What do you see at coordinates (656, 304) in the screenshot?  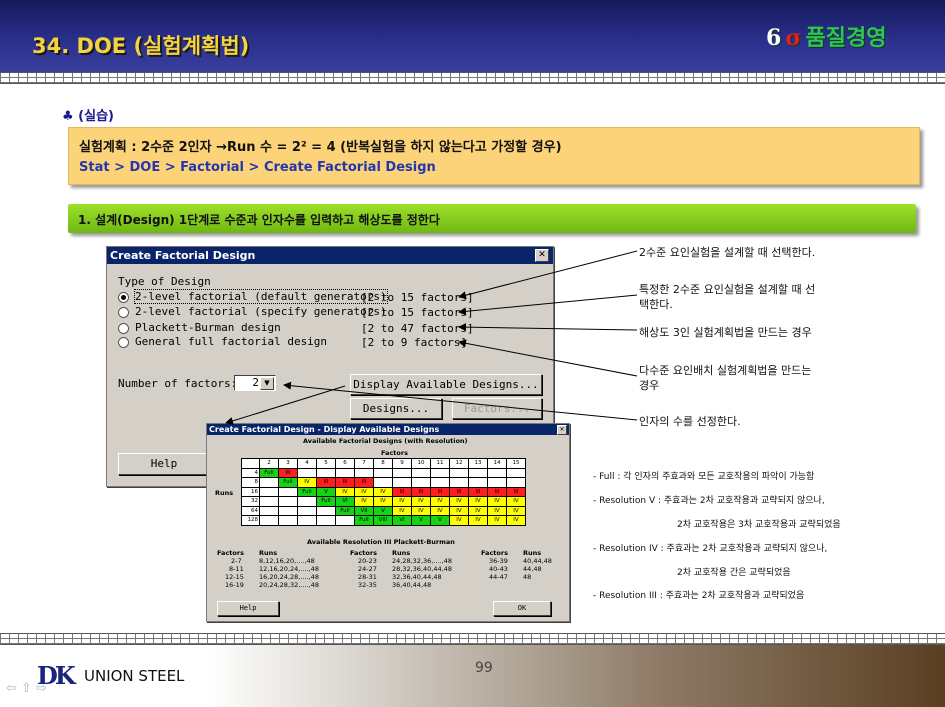 I see `annotation-specify-line2: 택한다.` at bounding box center [656, 304].